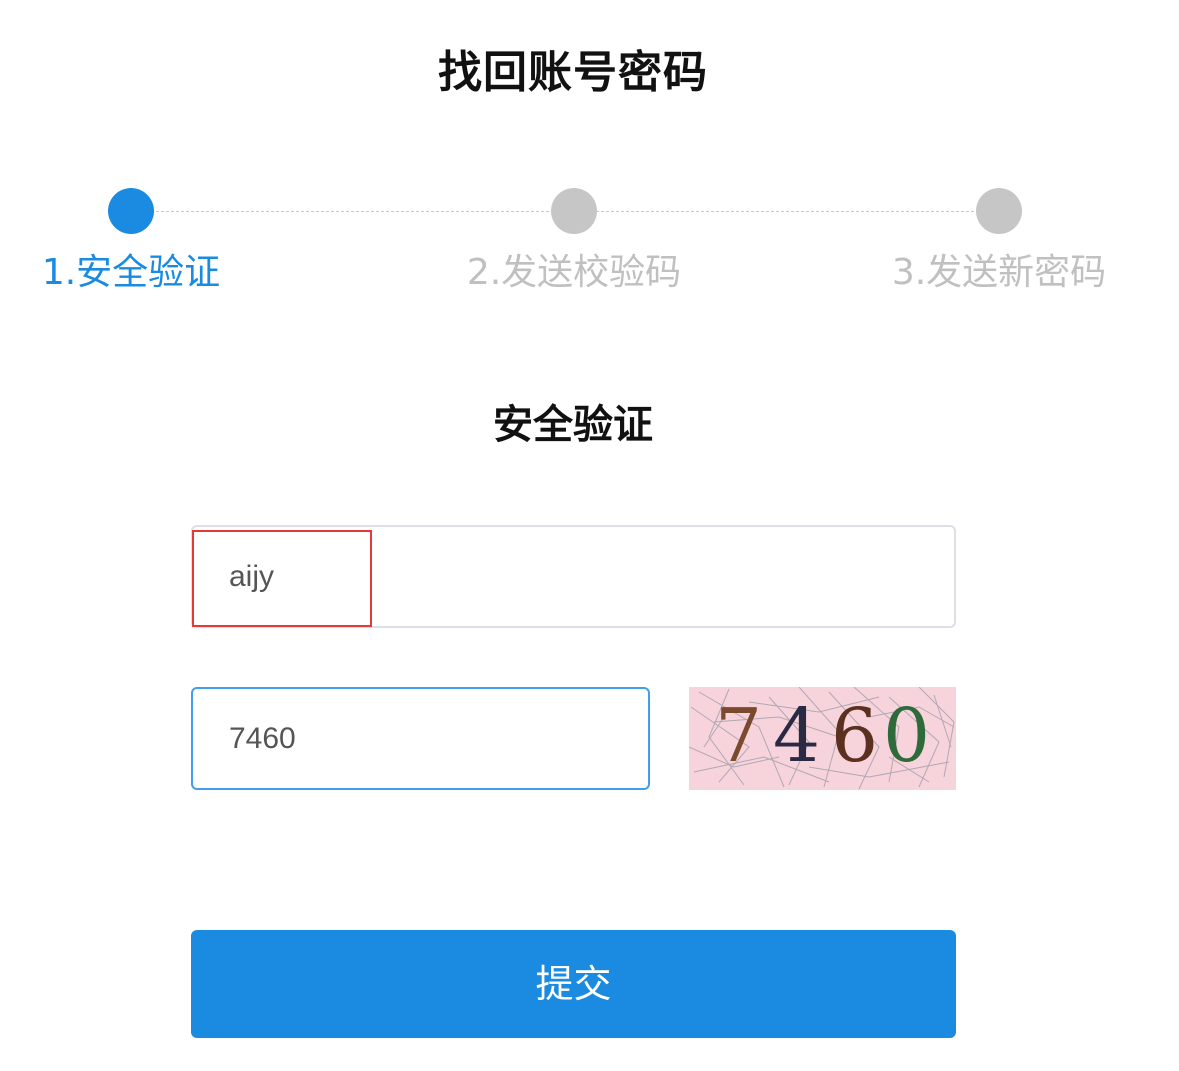  What do you see at coordinates (131, 211) in the screenshot?
I see `step-1-indicator` at bounding box center [131, 211].